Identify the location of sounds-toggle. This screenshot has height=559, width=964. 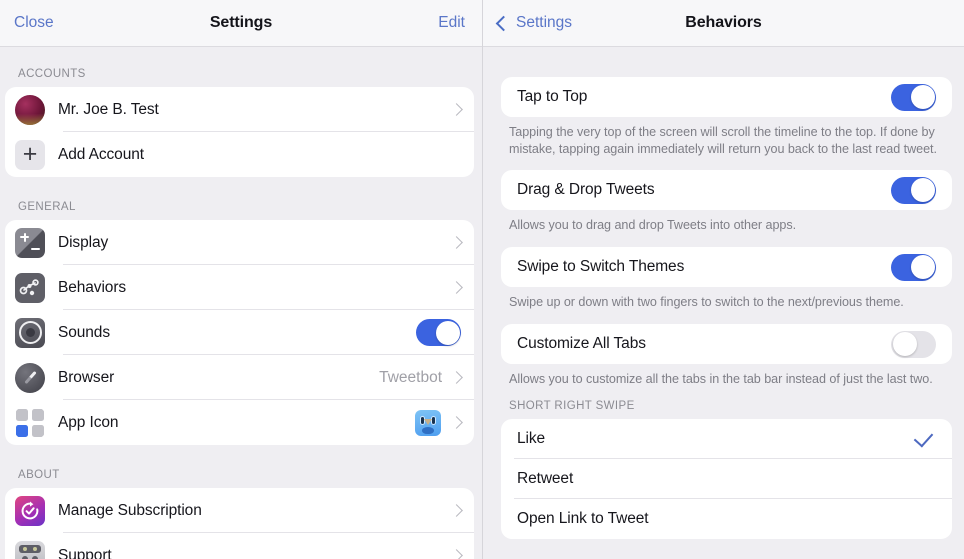
(438, 332).